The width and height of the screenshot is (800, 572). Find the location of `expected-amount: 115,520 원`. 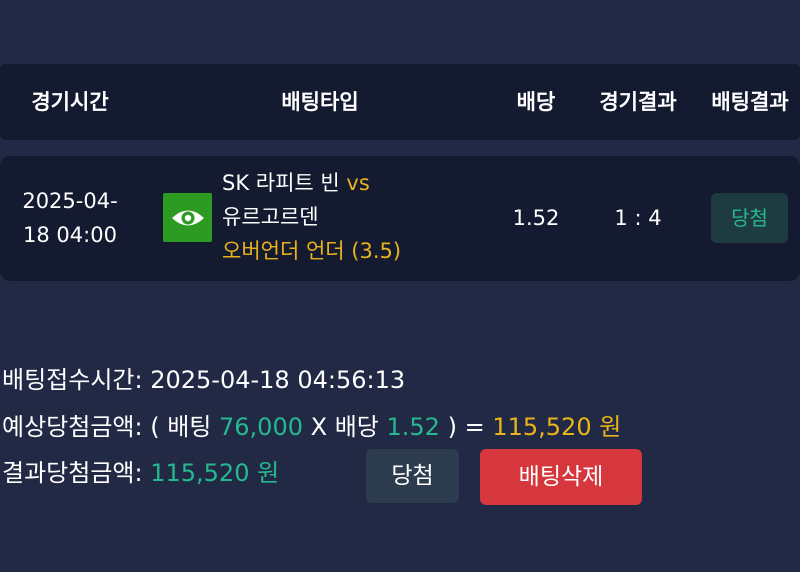

expected-amount: 115,520 원 is located at coordinates (557, 427).